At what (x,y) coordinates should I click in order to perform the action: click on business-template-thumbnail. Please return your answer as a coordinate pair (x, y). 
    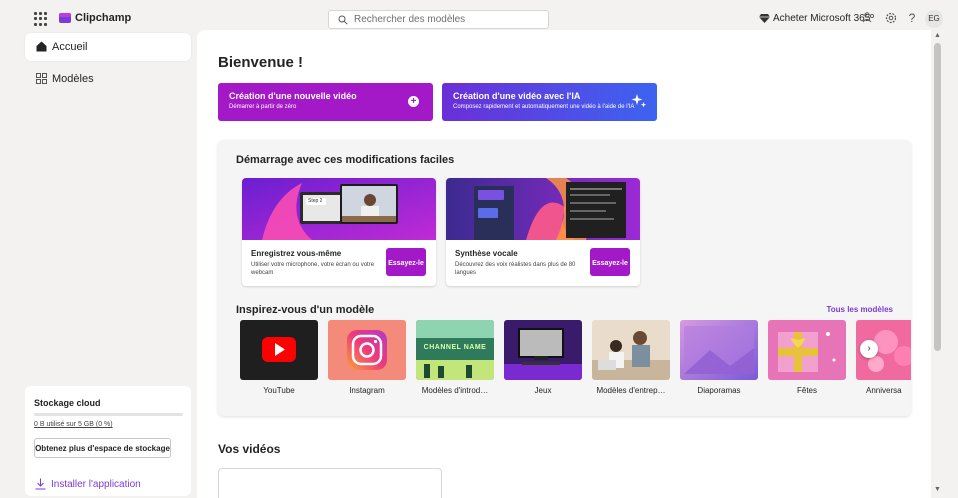
    Looking at the image, I should click on (631, 350).